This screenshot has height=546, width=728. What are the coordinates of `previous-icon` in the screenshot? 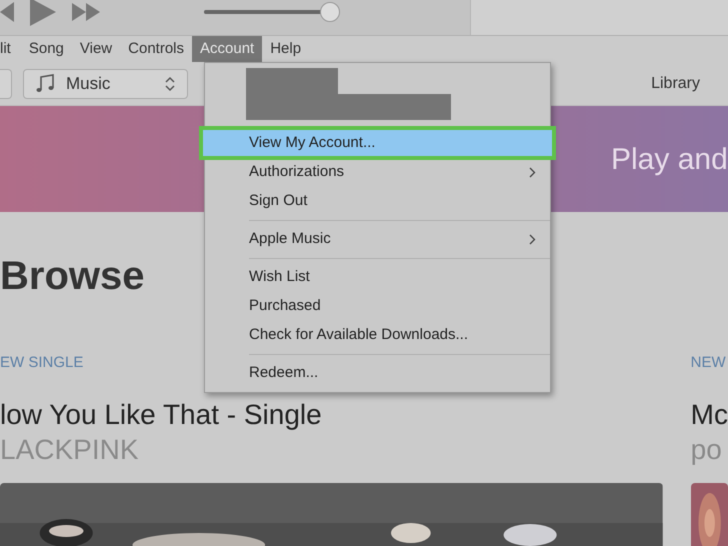 It's located at (7, 12).